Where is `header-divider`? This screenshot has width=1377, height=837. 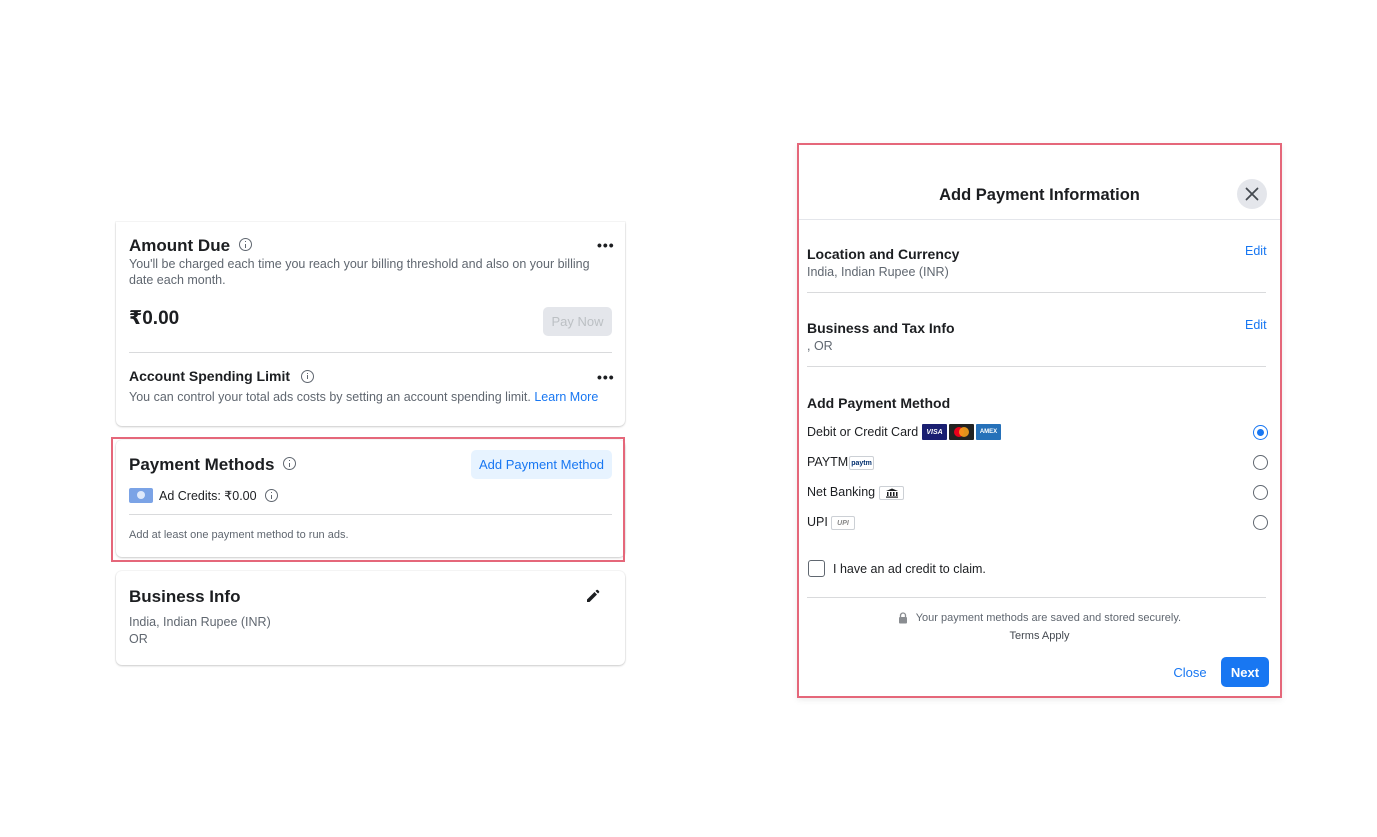
header-divider is located at coordinates (1039, 219).